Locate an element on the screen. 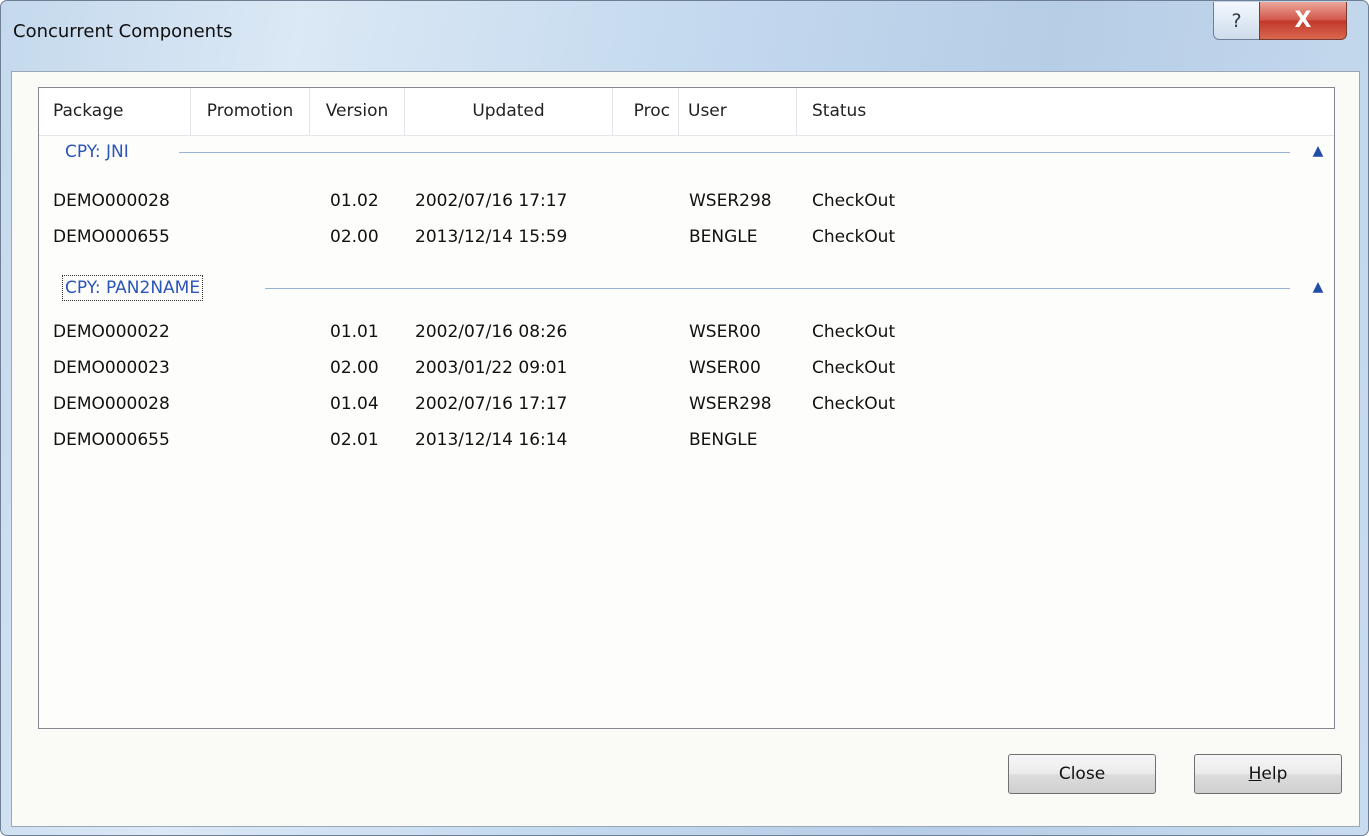 Image resolution: width=1369 pixels, height=836 pixels. cell-version: 02.01 is located at coordinates (354, 440).